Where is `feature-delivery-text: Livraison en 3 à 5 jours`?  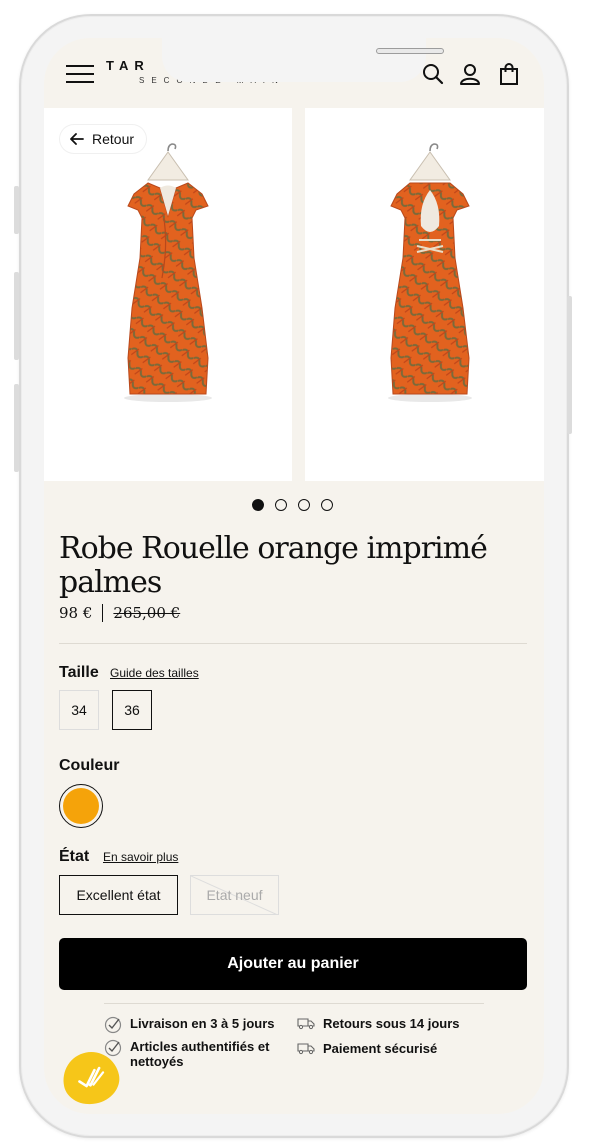 feature-delivery-text: Livraison en 3 à 5 jours is located at coordinates (202, 1023).